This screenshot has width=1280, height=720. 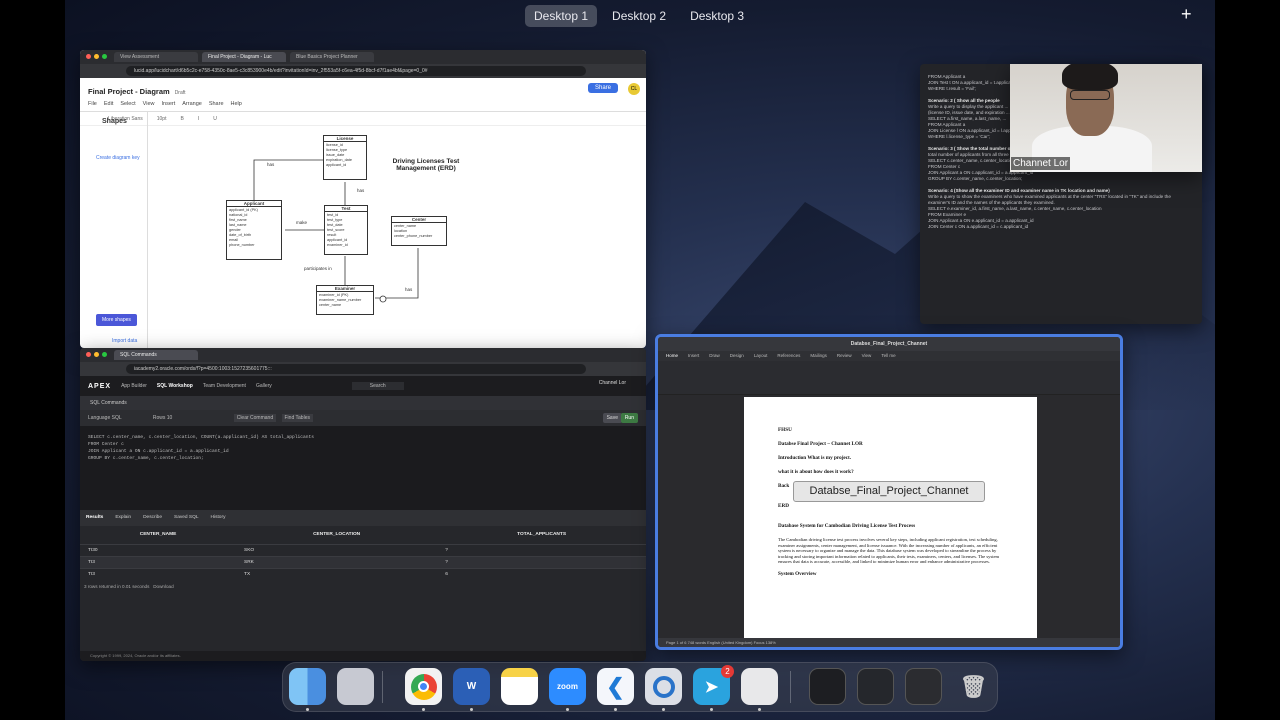 I want to click on entity-field: center_name, so click(x=330, y=305).